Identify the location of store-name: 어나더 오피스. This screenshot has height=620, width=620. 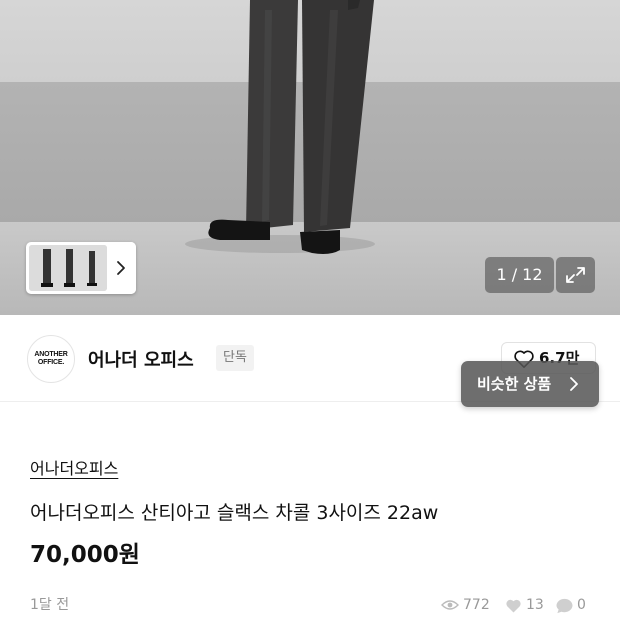
(141, 359).